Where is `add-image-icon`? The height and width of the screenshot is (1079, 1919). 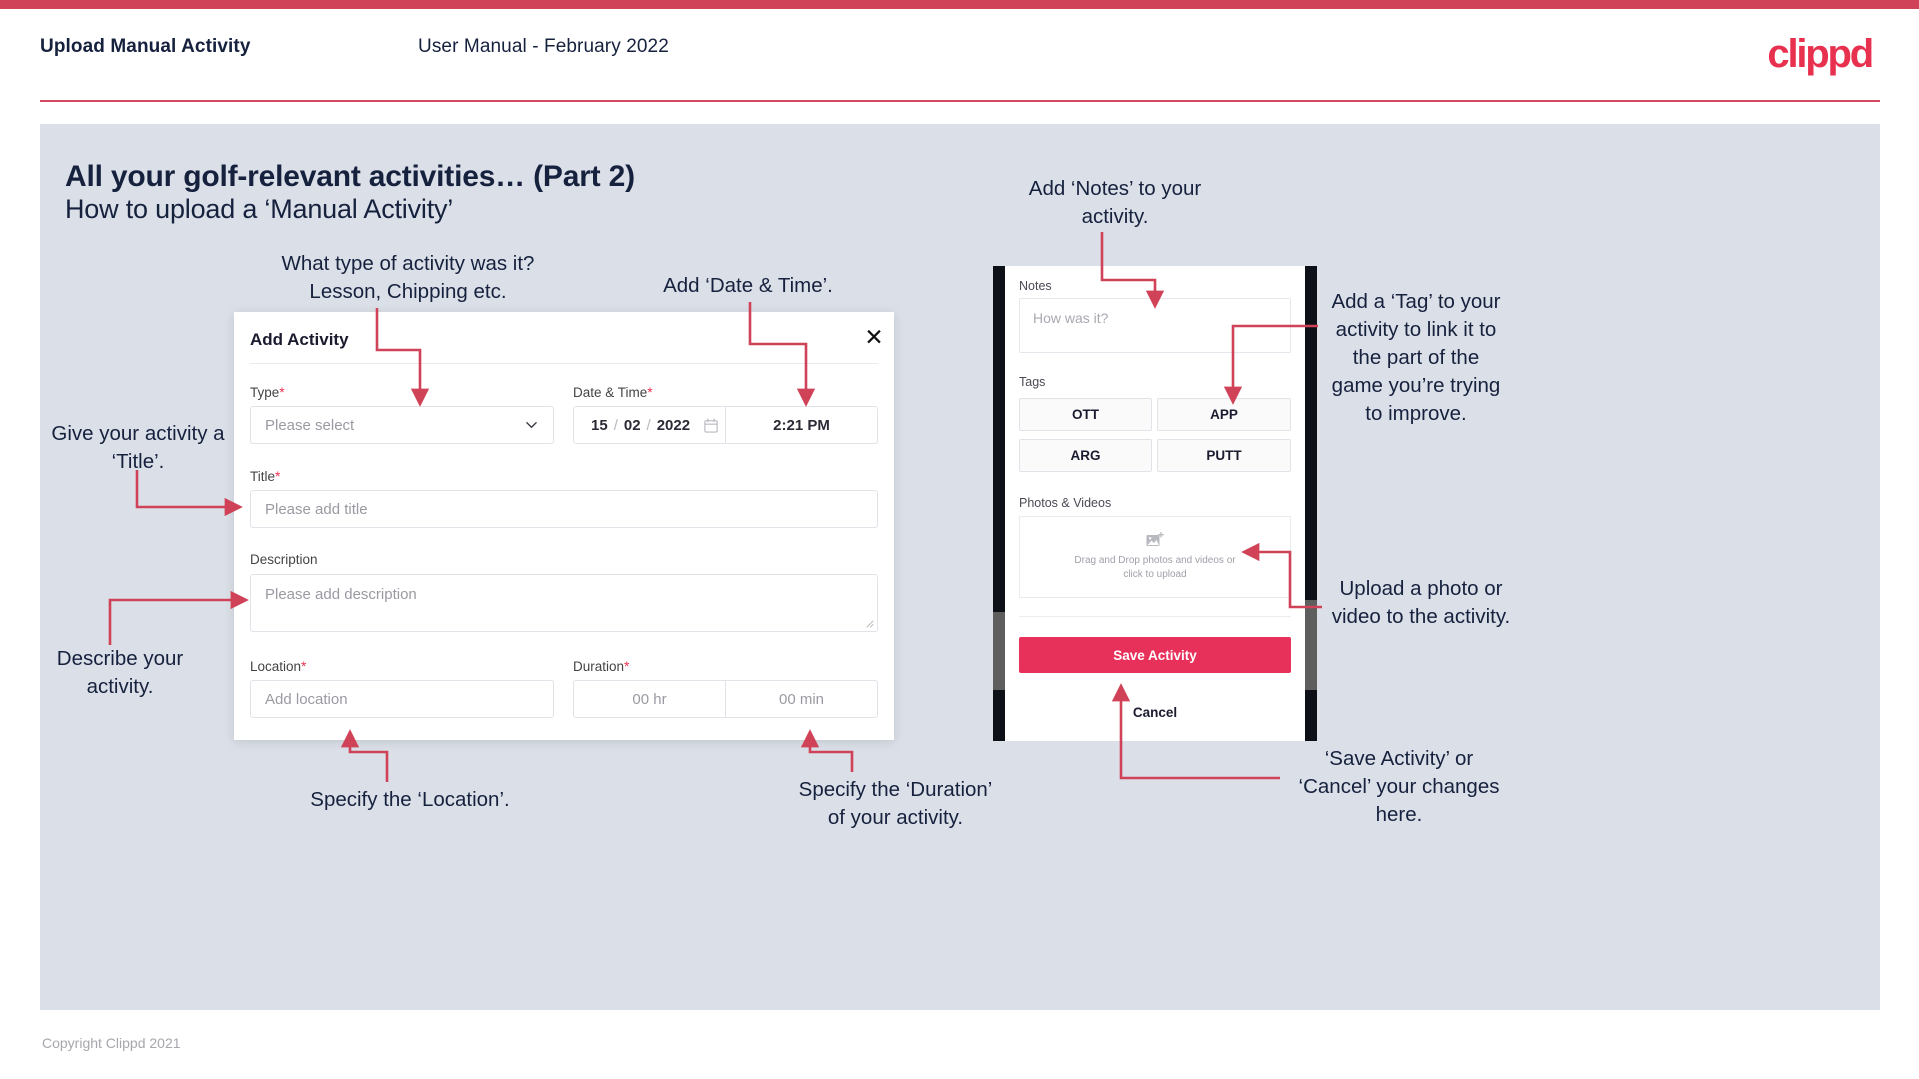 add-image-icon is located at coordinates (1155, 539).